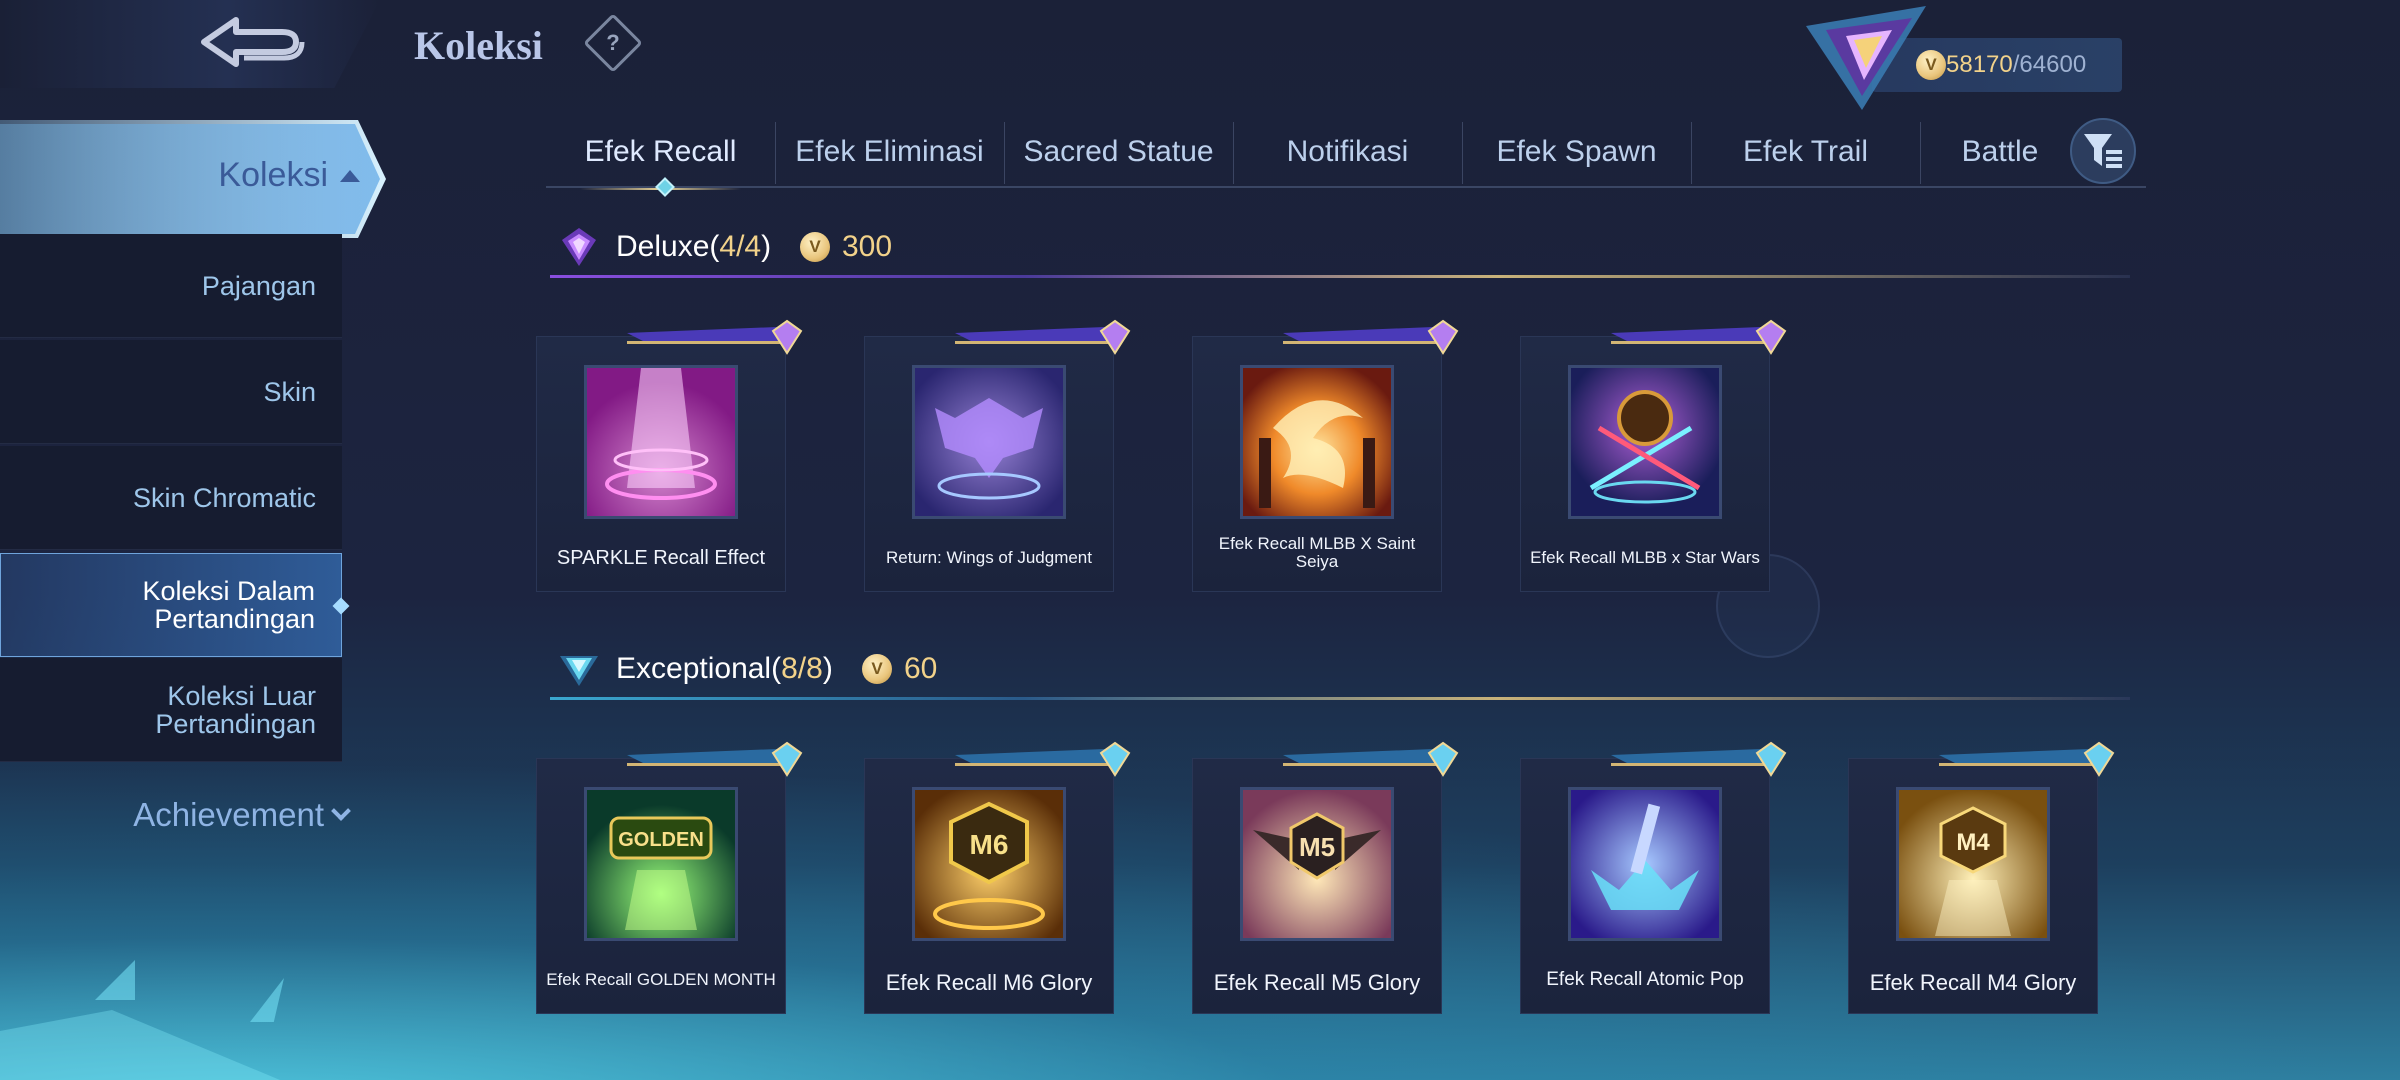 This screenshot has width=2400, height=1080. Describe the element at coordinates (341, 606) in the screenshot. I see `active-indicator` at that location.